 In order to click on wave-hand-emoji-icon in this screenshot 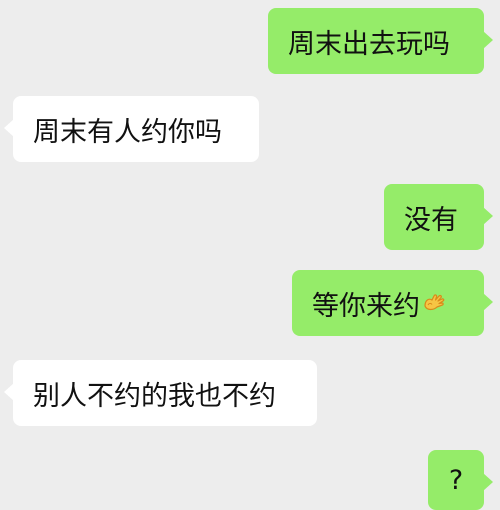, I will do `click(435, 303)`.